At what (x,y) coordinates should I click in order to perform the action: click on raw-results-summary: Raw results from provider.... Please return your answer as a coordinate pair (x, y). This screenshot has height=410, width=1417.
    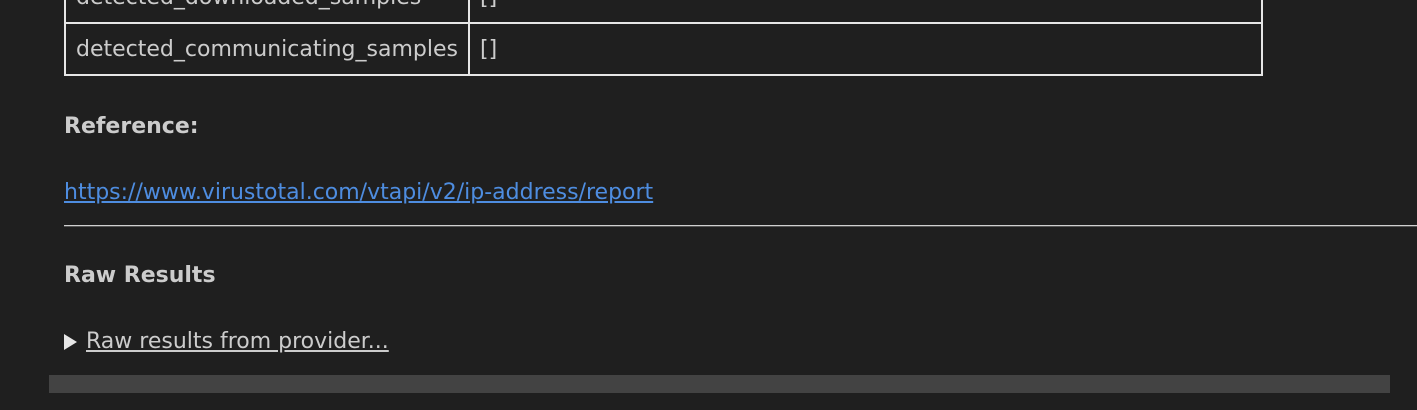
    Looking at the image, I should click on (237, 341).